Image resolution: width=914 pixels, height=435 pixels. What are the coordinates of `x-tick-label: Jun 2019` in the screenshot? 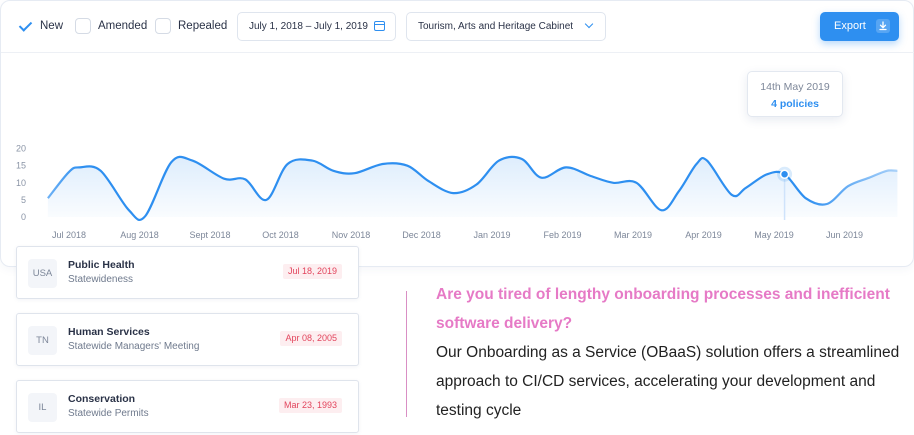 It's located at (844, 235).